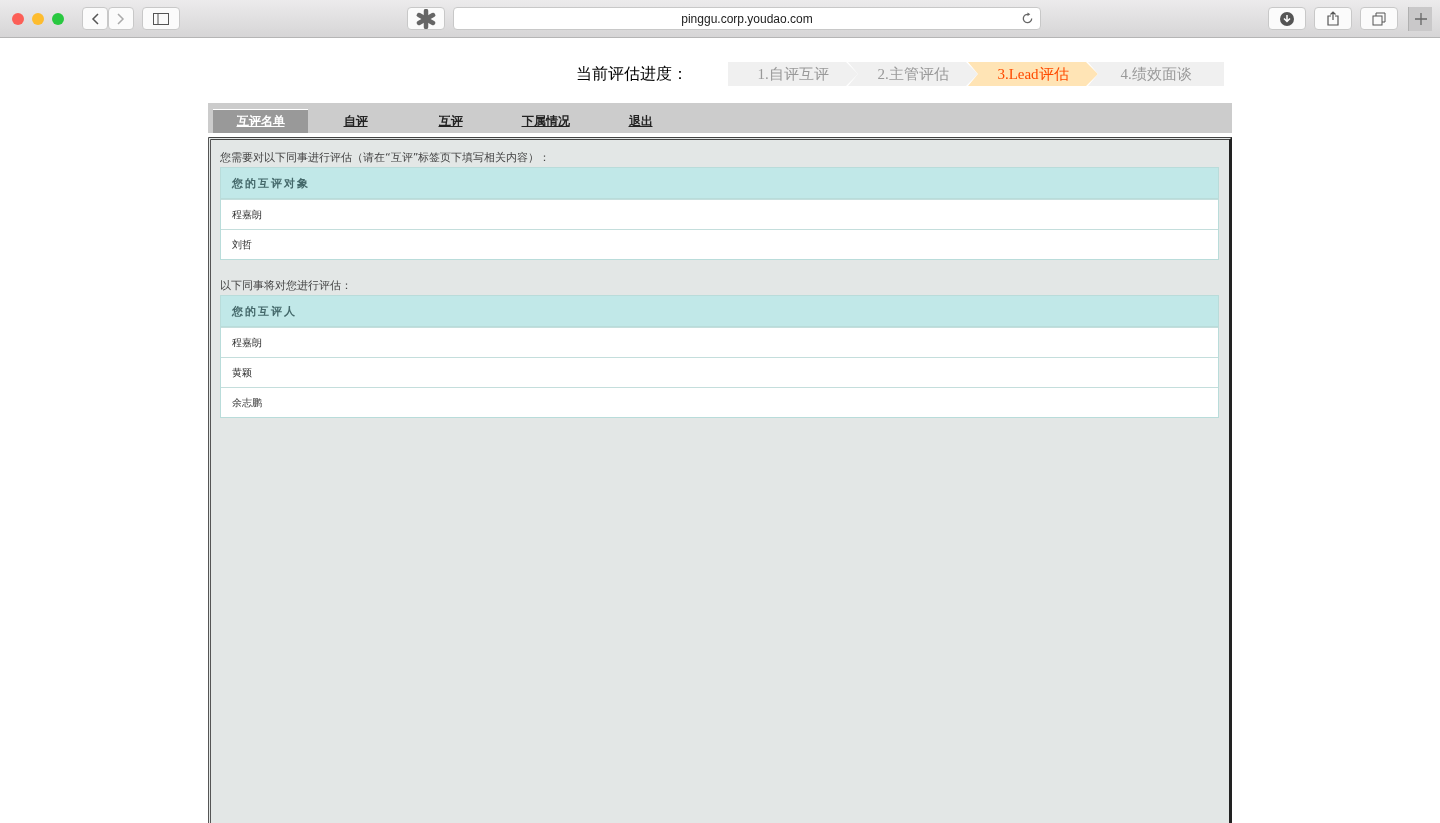 Image resolution: width=1440 pixels, height=823 pixels. I want to click on sidebar-button, so click(161, 18).